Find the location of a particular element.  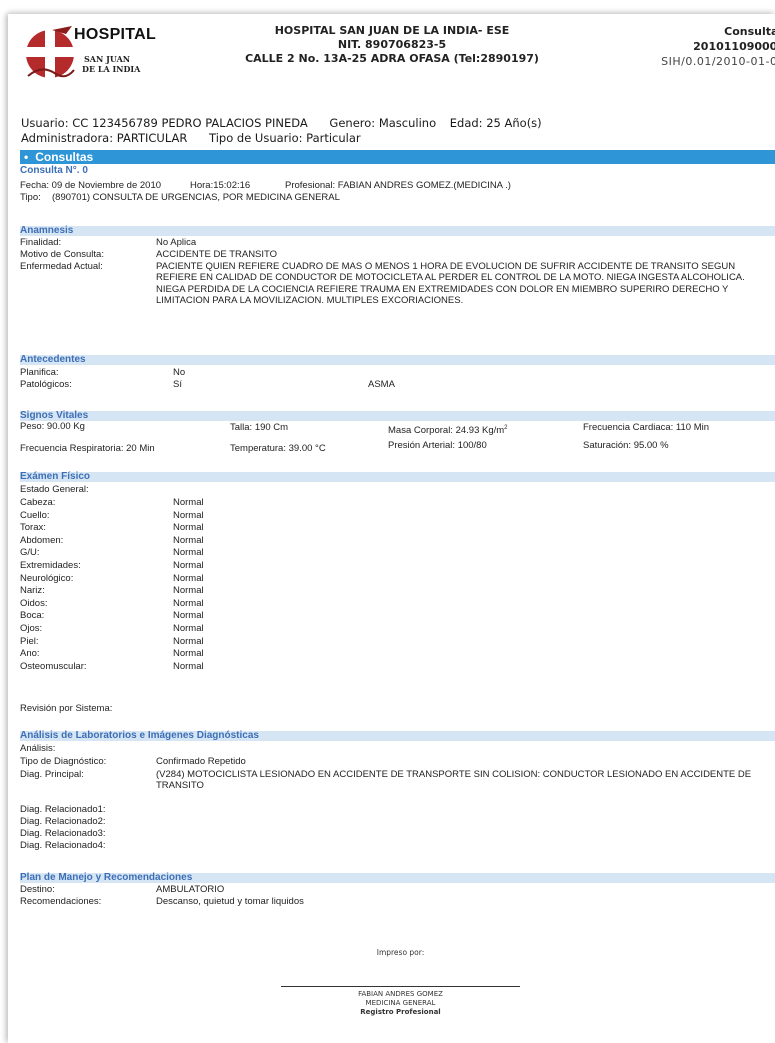

signos-masa: Masa Corporal: 24.93 Kg/m2 is located at coordinates (448, 430).